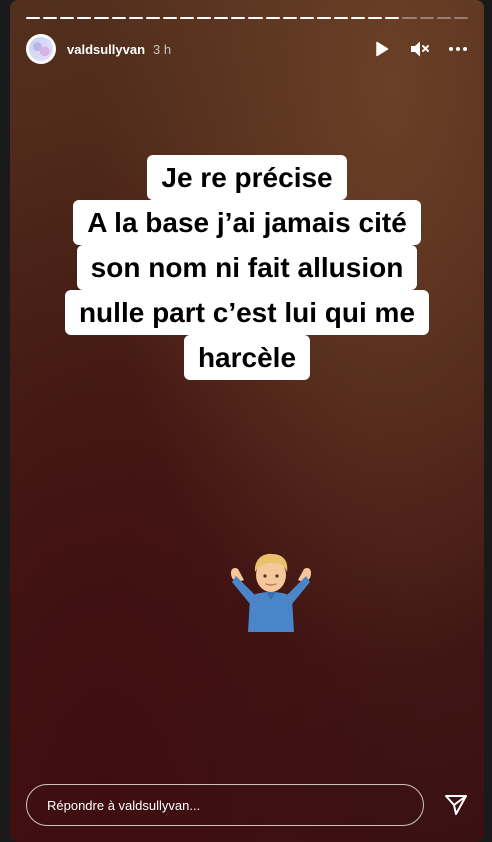 This screenshot has width=492, height=842. I want to click on story-controls, so click(420, 49).